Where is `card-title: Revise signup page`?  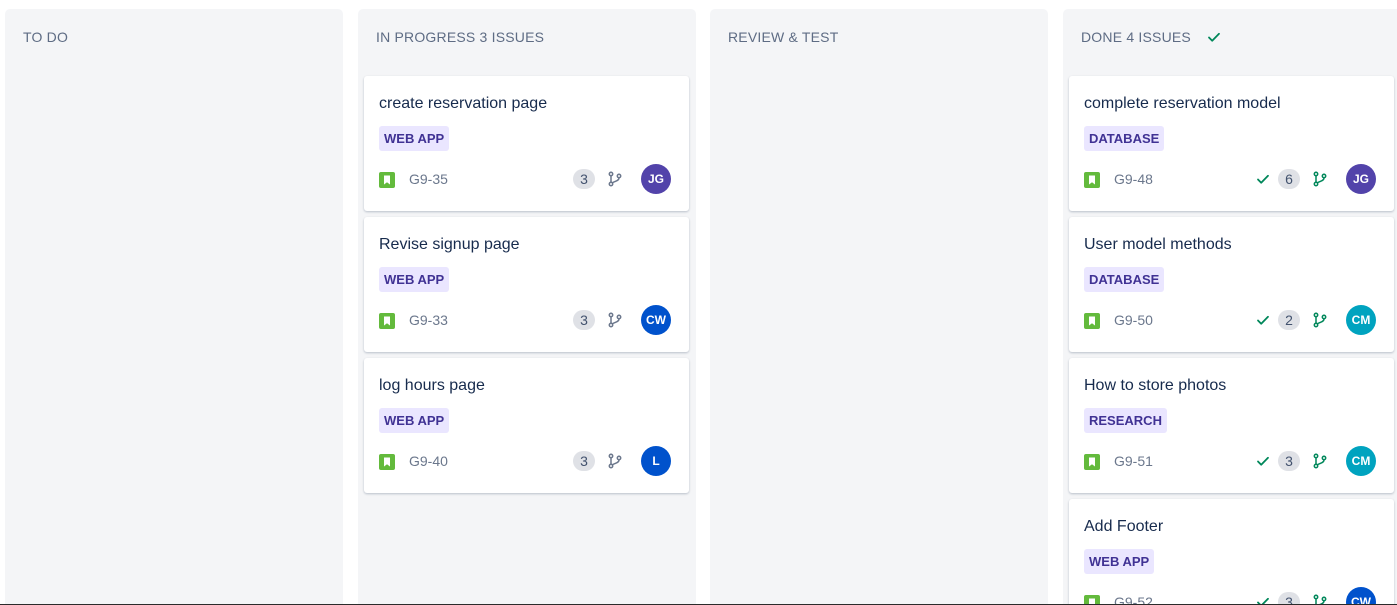
card-title: Revise signup page is located at coordinates (449, 245).